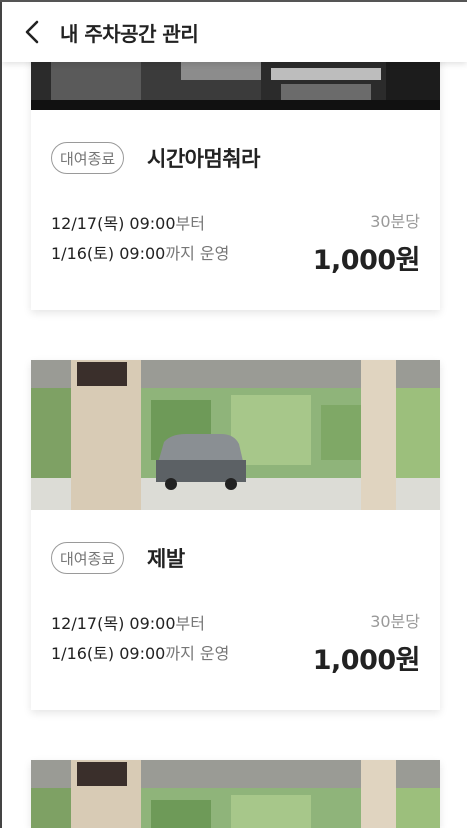  What do you see at coordinates (166, 559) in the screenshot?
I see `parking-space-name: 제발` at bounding box center [166, 559].